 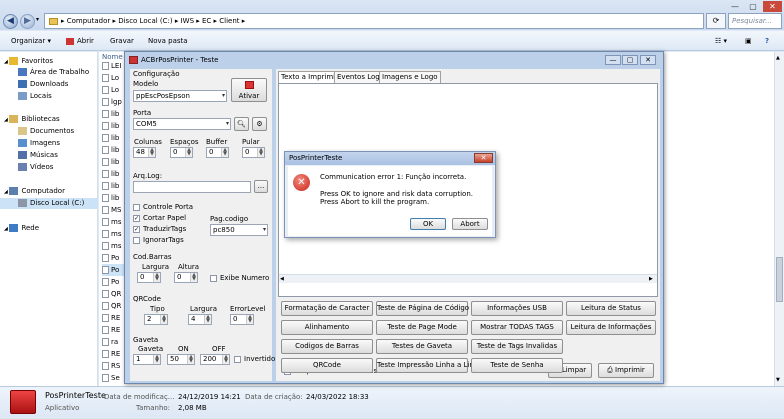 What do you see at coordinates (327, 327) in the screenshot?
I see `test-button: Alinhamento` at bounding box center [327, 327].